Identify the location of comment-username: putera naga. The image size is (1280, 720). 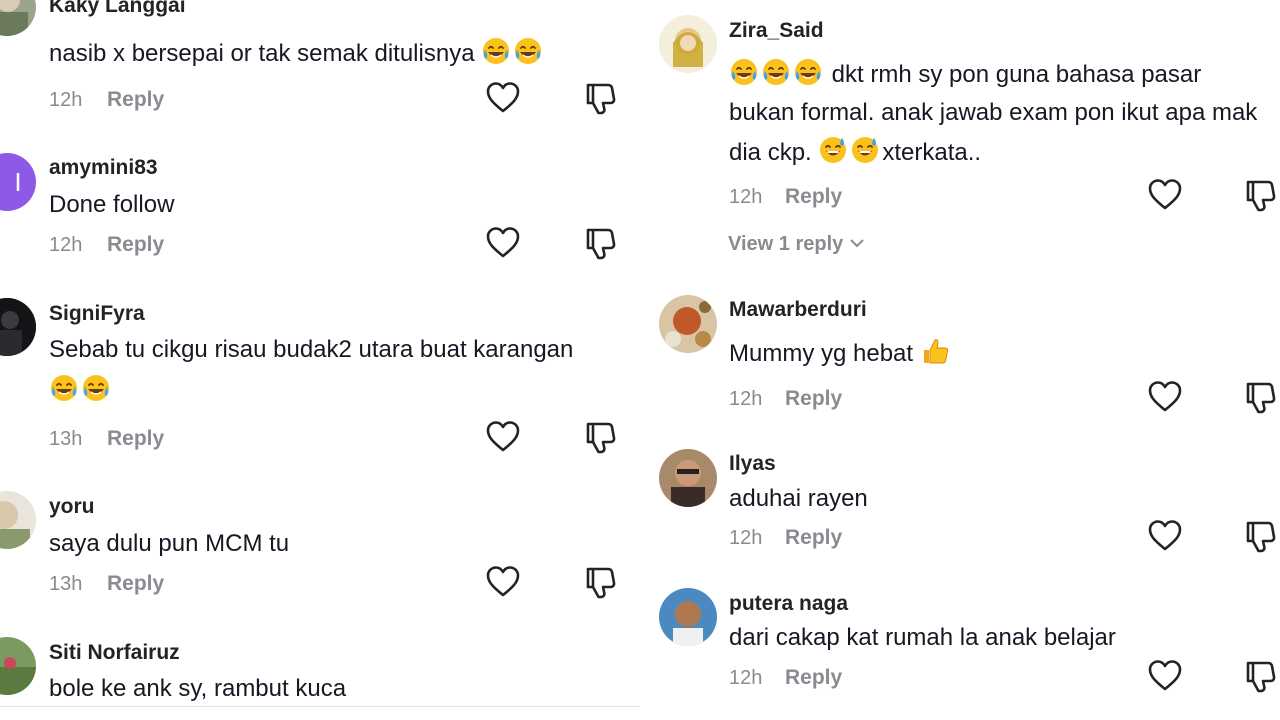
(788, 604).